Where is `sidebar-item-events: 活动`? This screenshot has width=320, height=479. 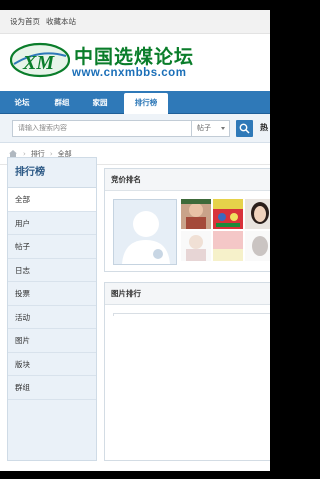 sidebar-item-events: 活动 is located at coordinates (52, 317).